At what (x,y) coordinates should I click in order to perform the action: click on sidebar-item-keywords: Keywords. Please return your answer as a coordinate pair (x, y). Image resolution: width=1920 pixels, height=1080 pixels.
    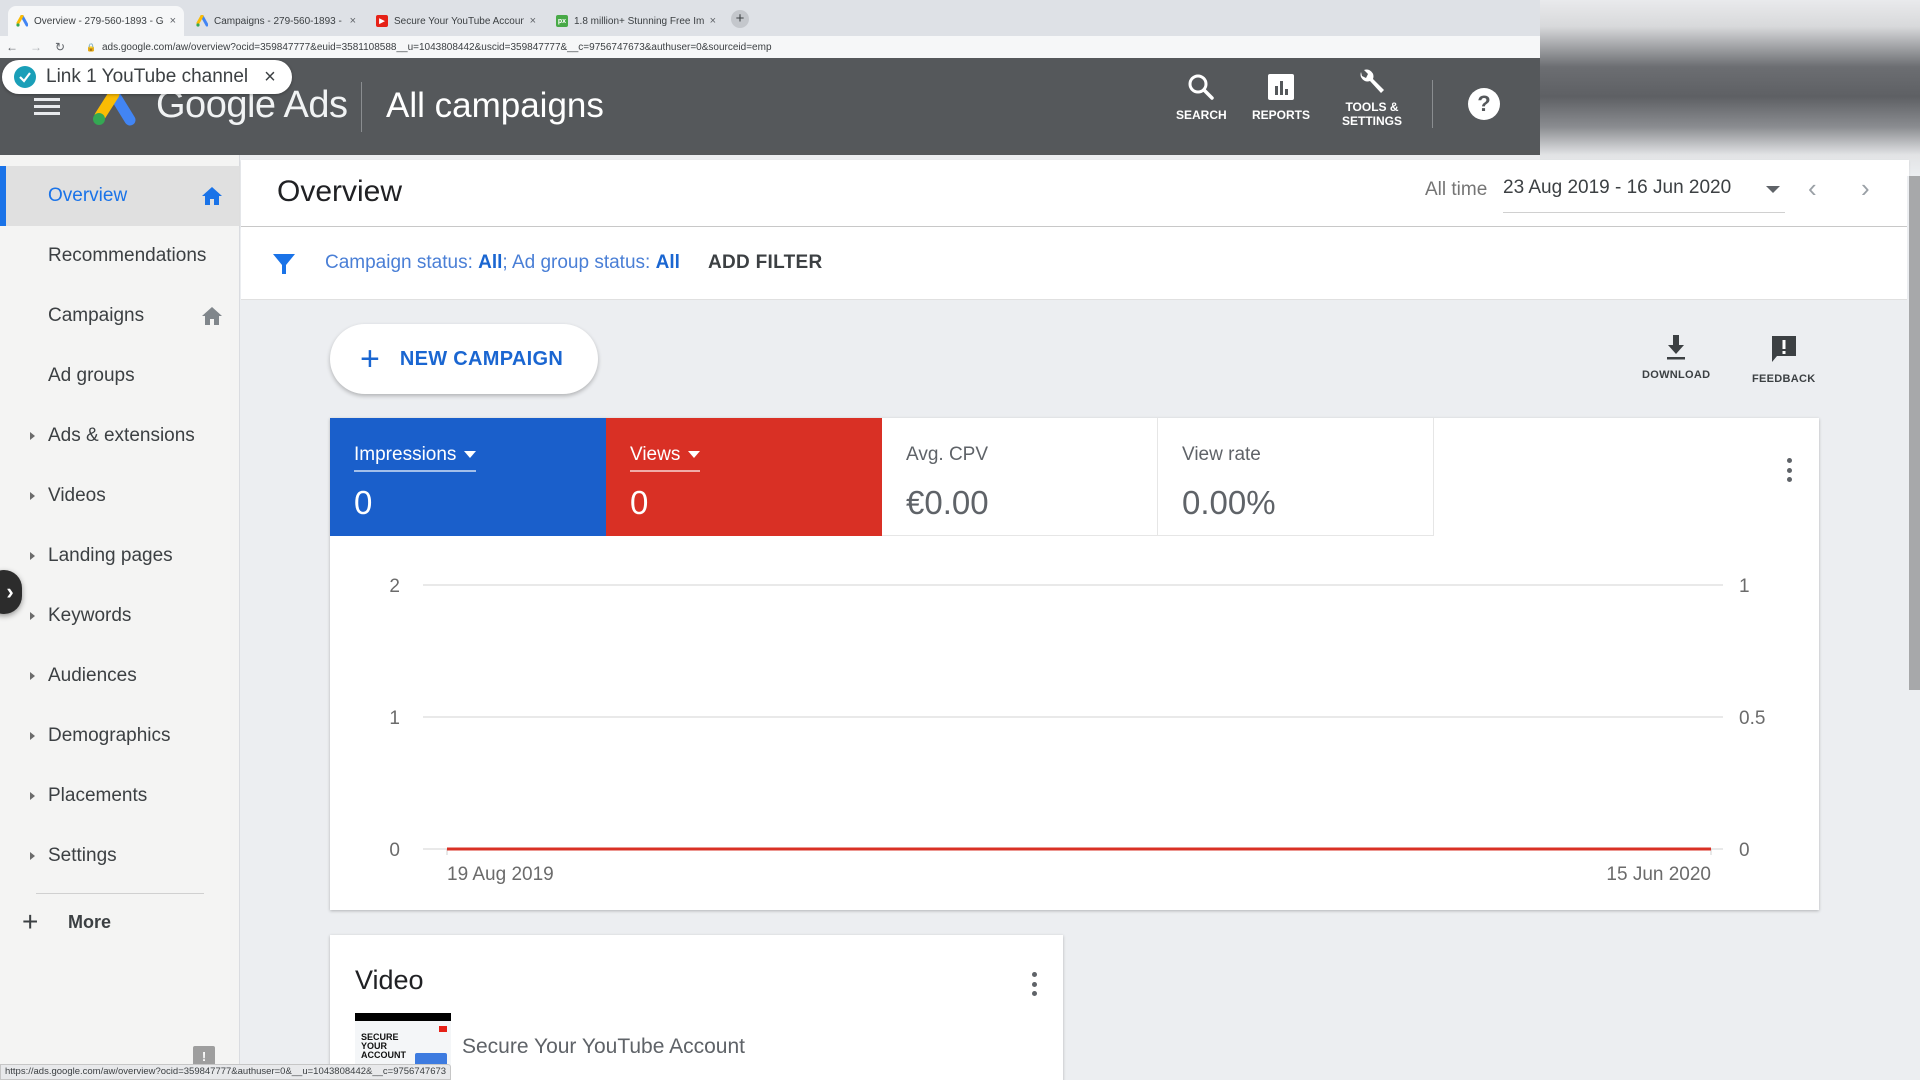
    Looking at the image, I should click on (120, 616).